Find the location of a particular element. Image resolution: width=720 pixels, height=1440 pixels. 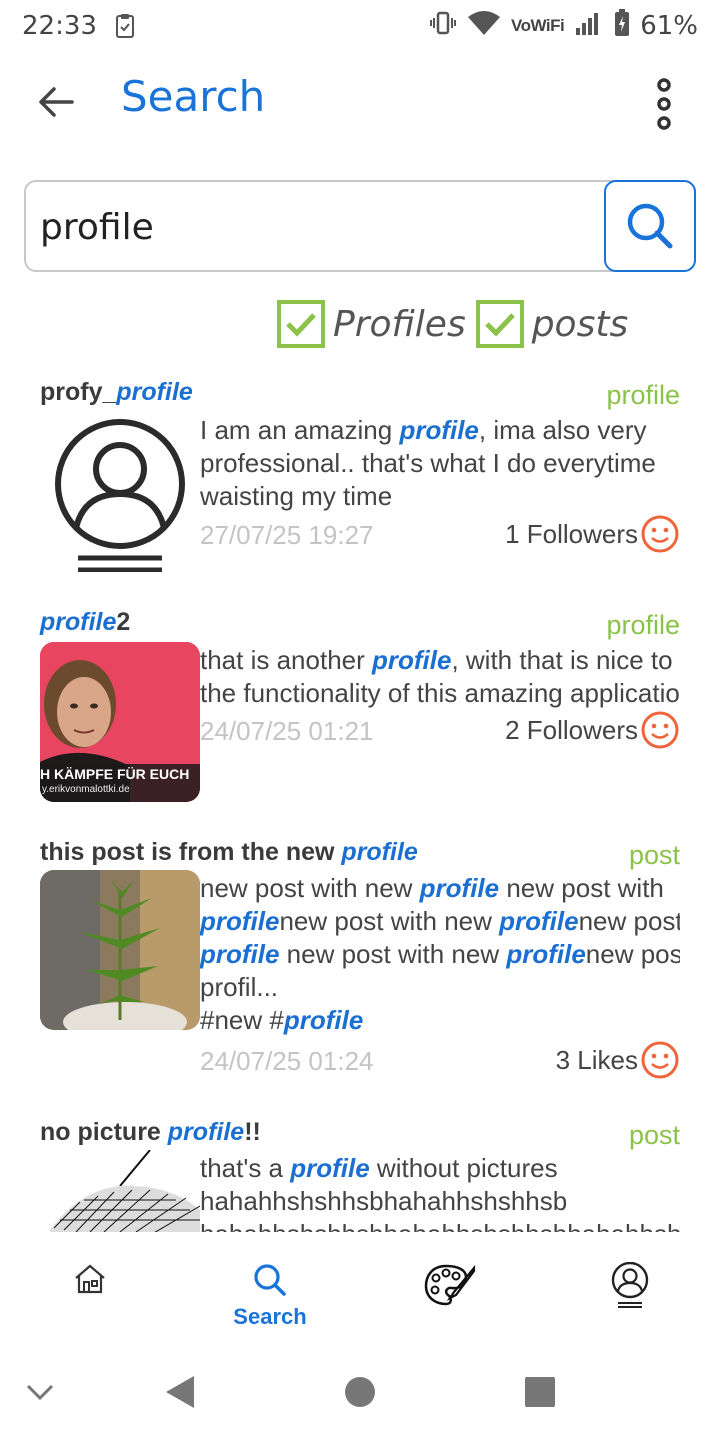

nav-search-label: Search is located at coordinates (270, 1316).